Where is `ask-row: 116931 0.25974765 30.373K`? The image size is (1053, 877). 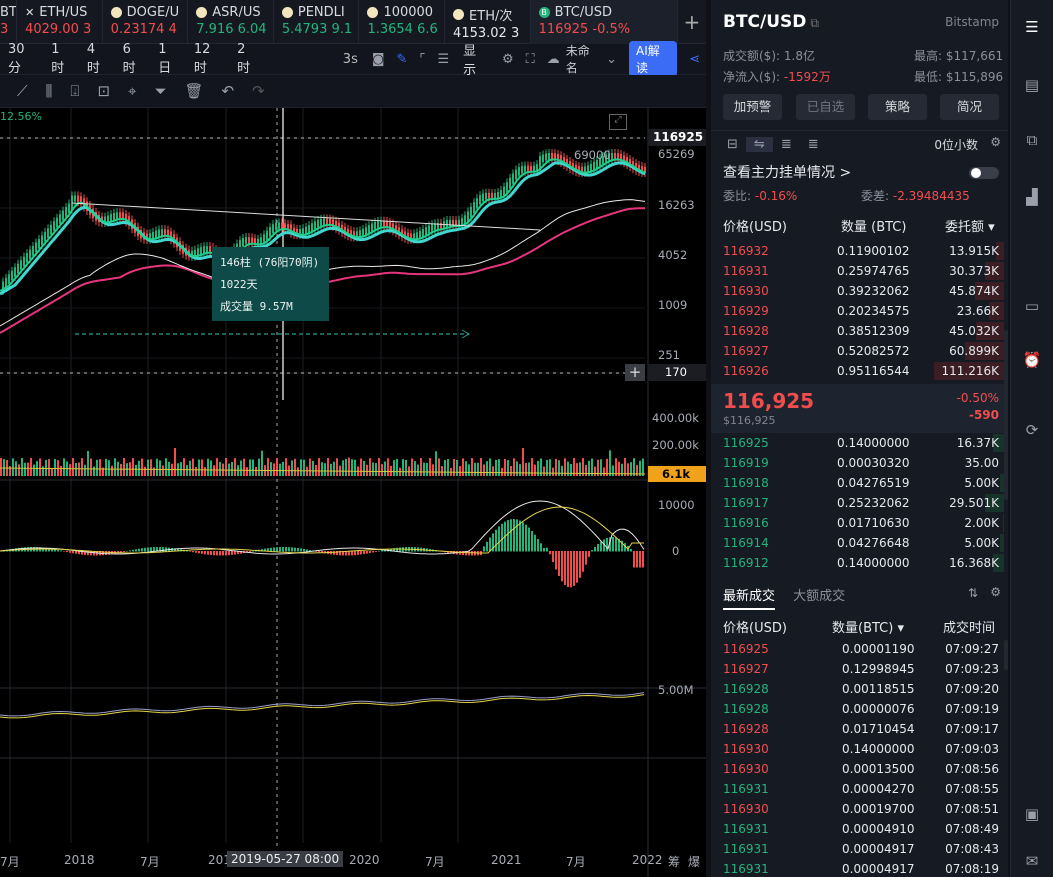 ask-row: 116931 0.25974765 30.373K is located at coordinates (859, 271).